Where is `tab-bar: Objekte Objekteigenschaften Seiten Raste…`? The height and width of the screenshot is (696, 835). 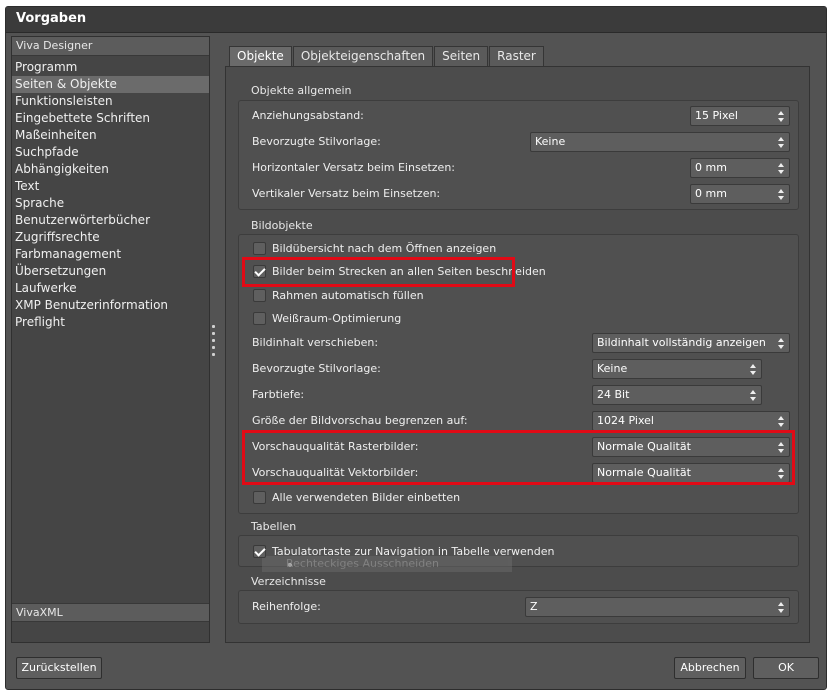 tab-bar: Objekte Objekteigenschaften Seiten Raste… is located at coordinates (387, 56).